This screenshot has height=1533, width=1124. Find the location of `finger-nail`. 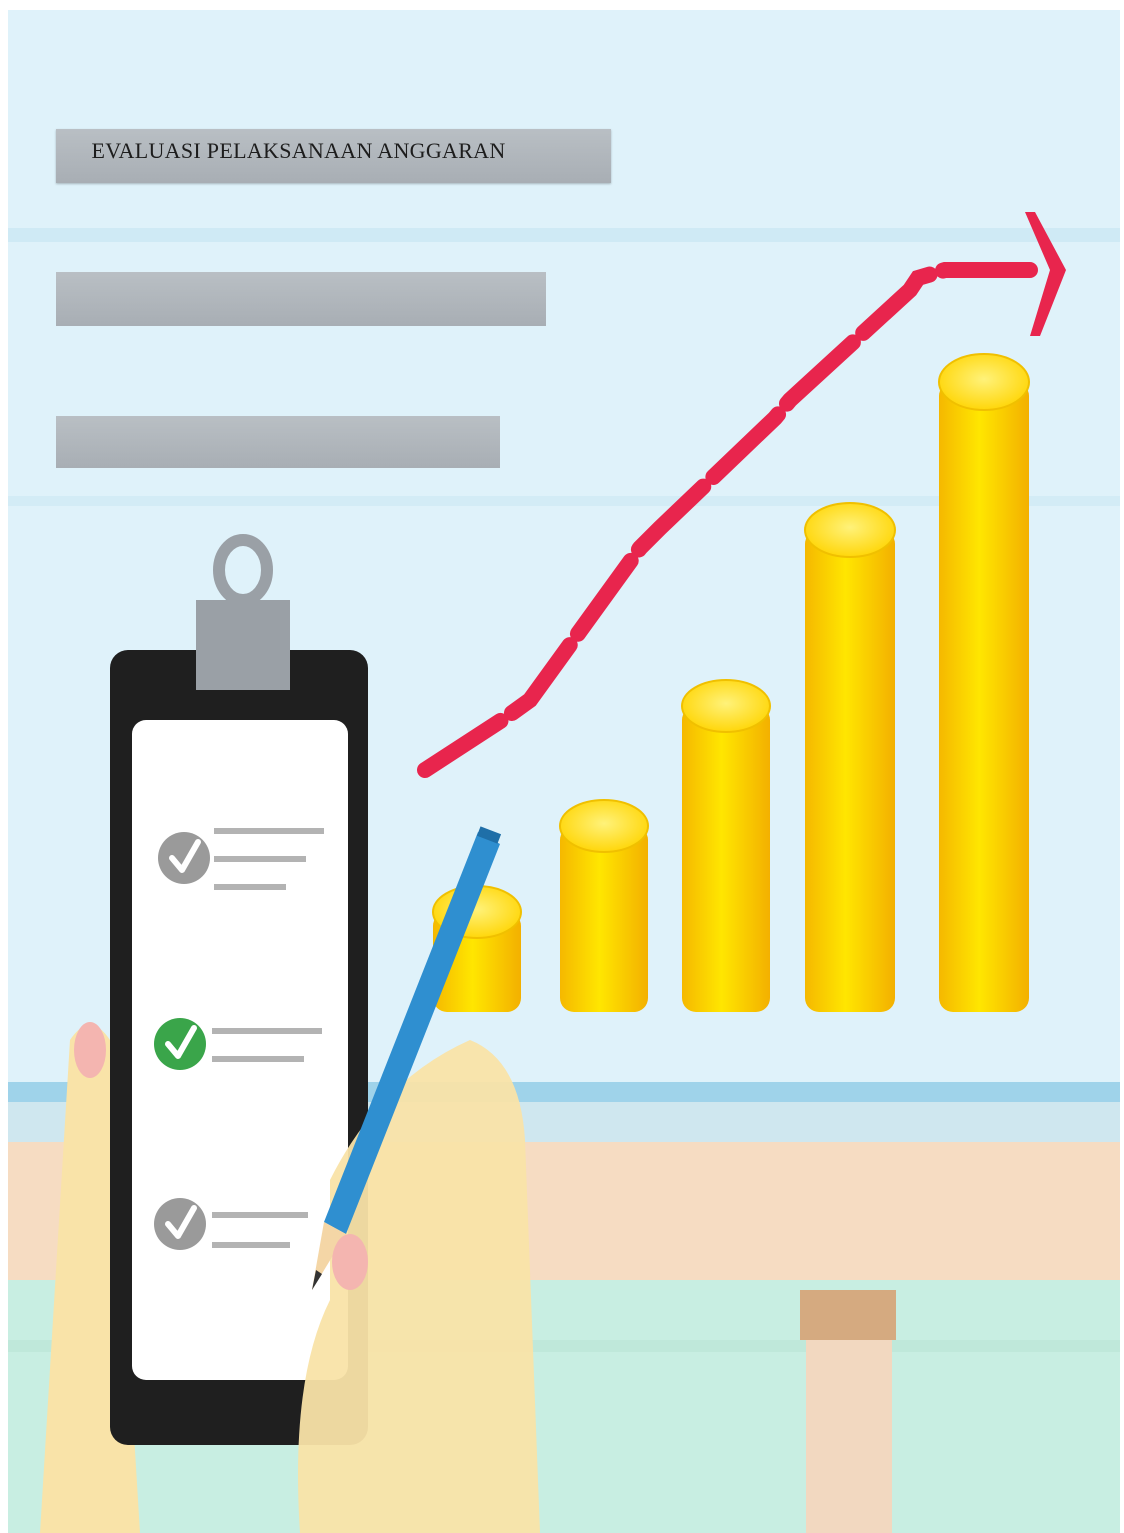

finger-nail is located at coordinates (350, 1262).